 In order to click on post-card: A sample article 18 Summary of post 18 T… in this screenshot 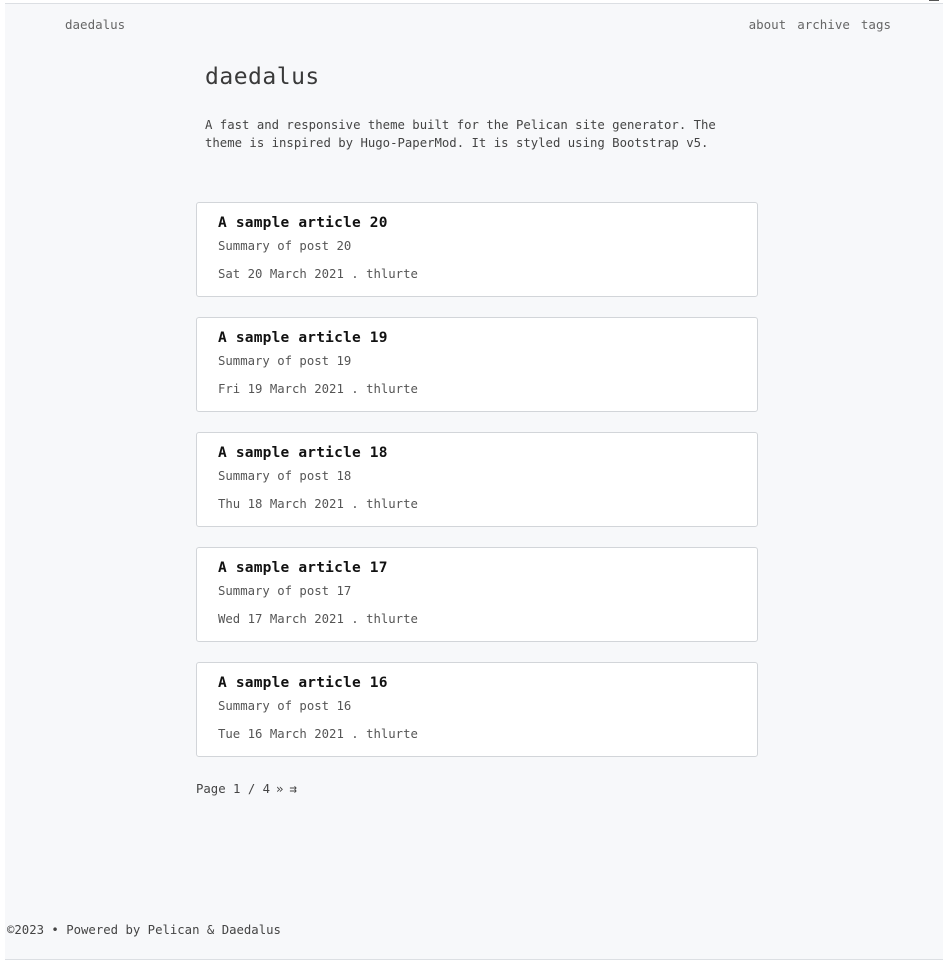, I will do `click(477, 479)`.